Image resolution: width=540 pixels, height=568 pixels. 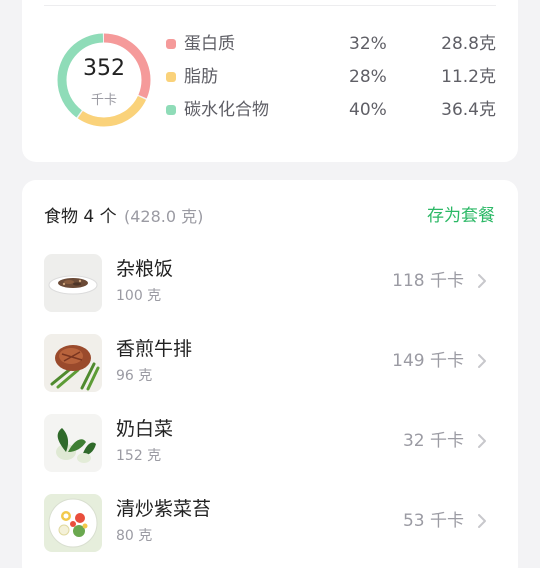 What do you see at coordinates (330, 110) in the screenshot?
I see `macro-row-carbs: 碳水化合物 40% 36.4克` at bounding box center [330, 110].